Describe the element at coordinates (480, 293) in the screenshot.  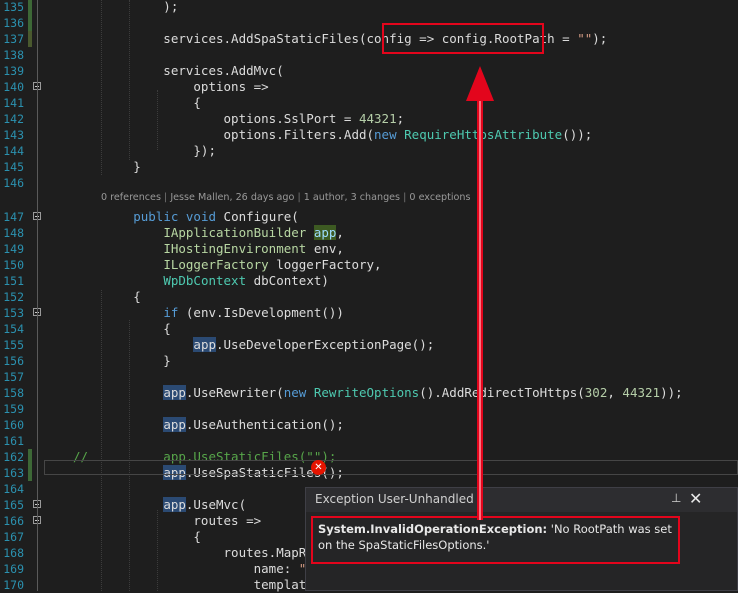
I see `annotation-arrow` at that location.